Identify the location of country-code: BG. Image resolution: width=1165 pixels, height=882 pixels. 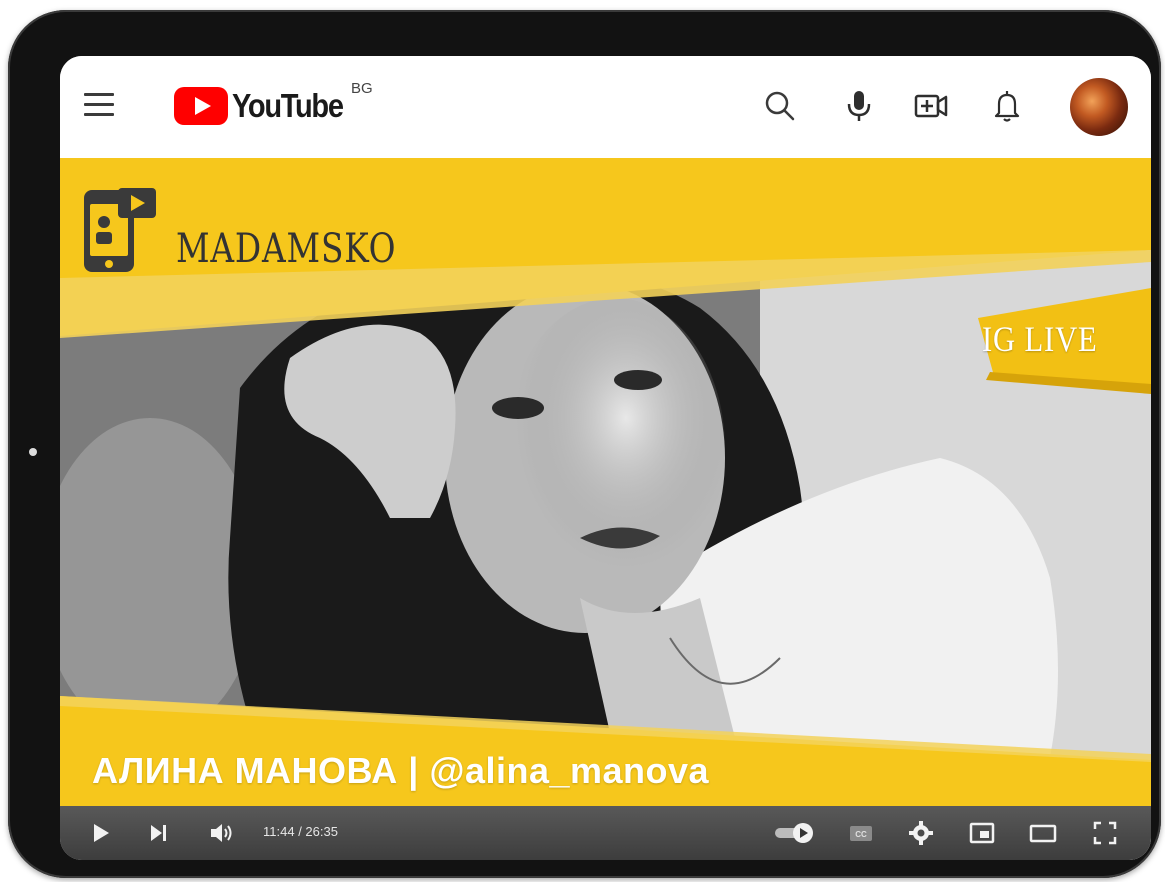
(362, 88).